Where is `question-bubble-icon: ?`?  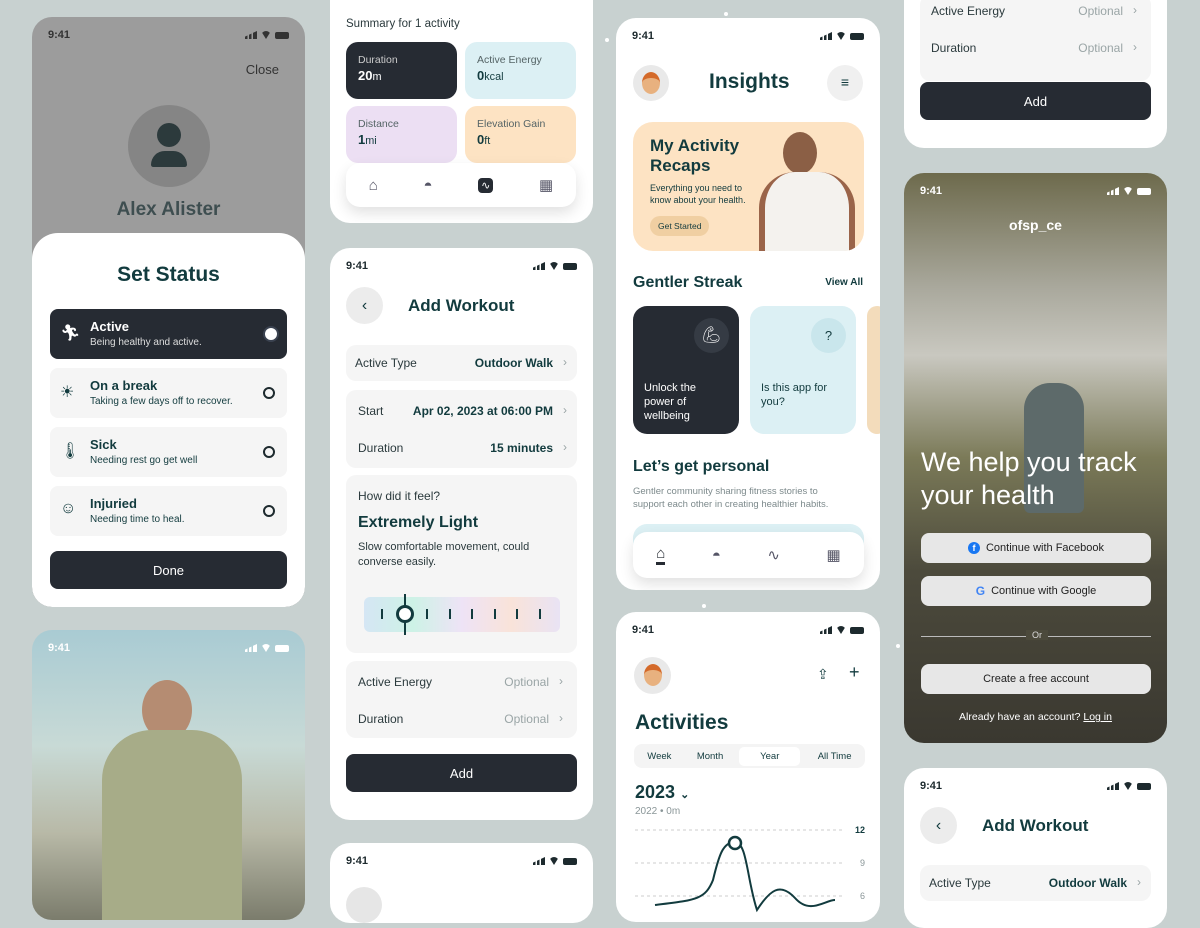
question-bubble-icon: ? is located at coordinates (828, 335).